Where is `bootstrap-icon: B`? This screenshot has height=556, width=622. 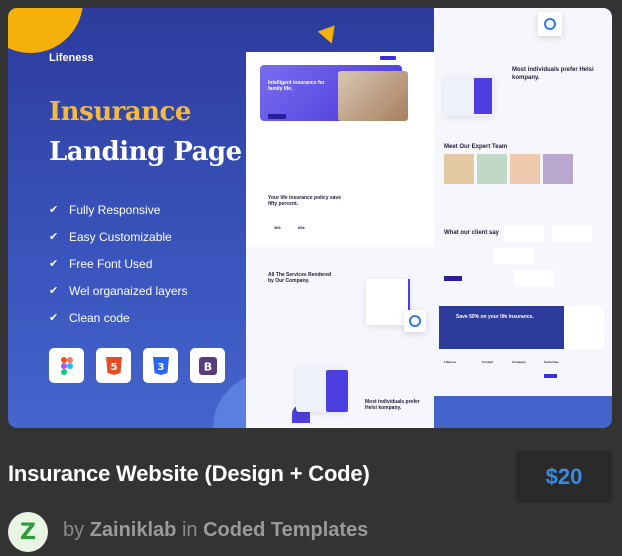
bootstrap-icon: B is located at coordinates (207, 365).